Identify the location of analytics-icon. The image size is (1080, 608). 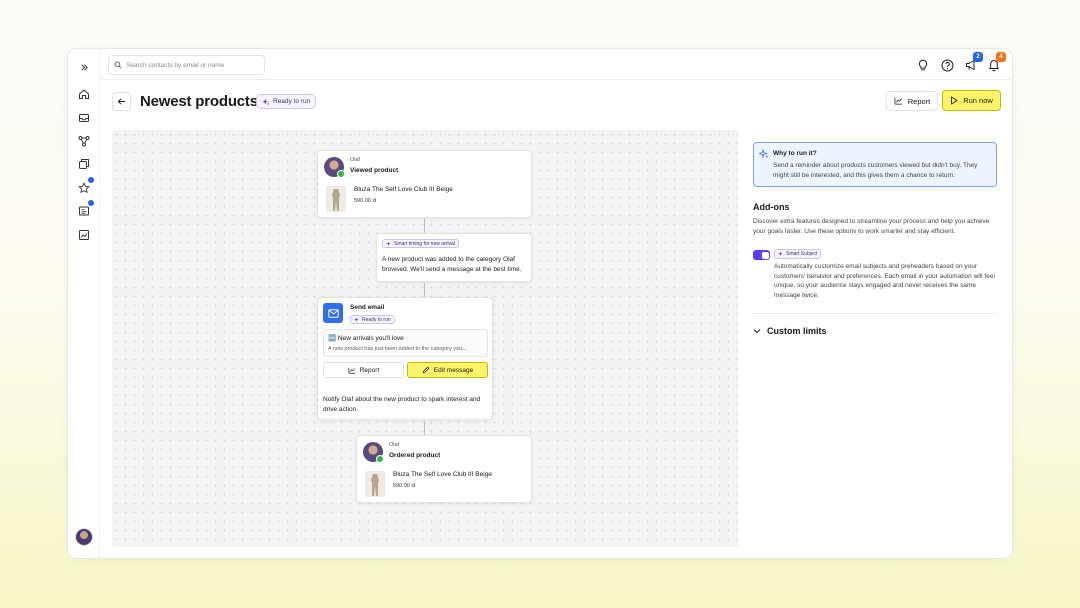
(84, 235).